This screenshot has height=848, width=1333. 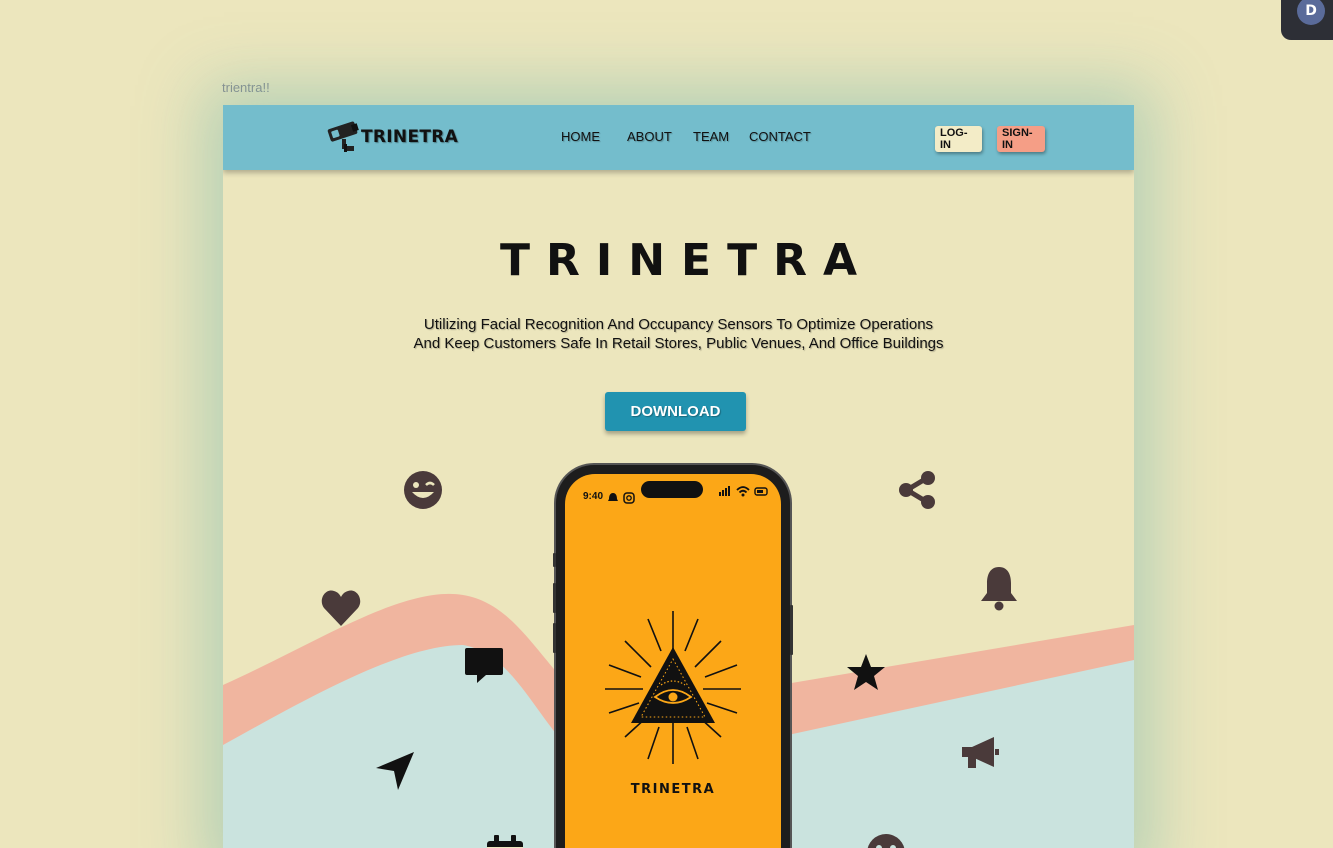 What do you see at coordinates (593, 496) in the screenshot?
I see `phone-time: 9:40` at bounding box center [593, 496].